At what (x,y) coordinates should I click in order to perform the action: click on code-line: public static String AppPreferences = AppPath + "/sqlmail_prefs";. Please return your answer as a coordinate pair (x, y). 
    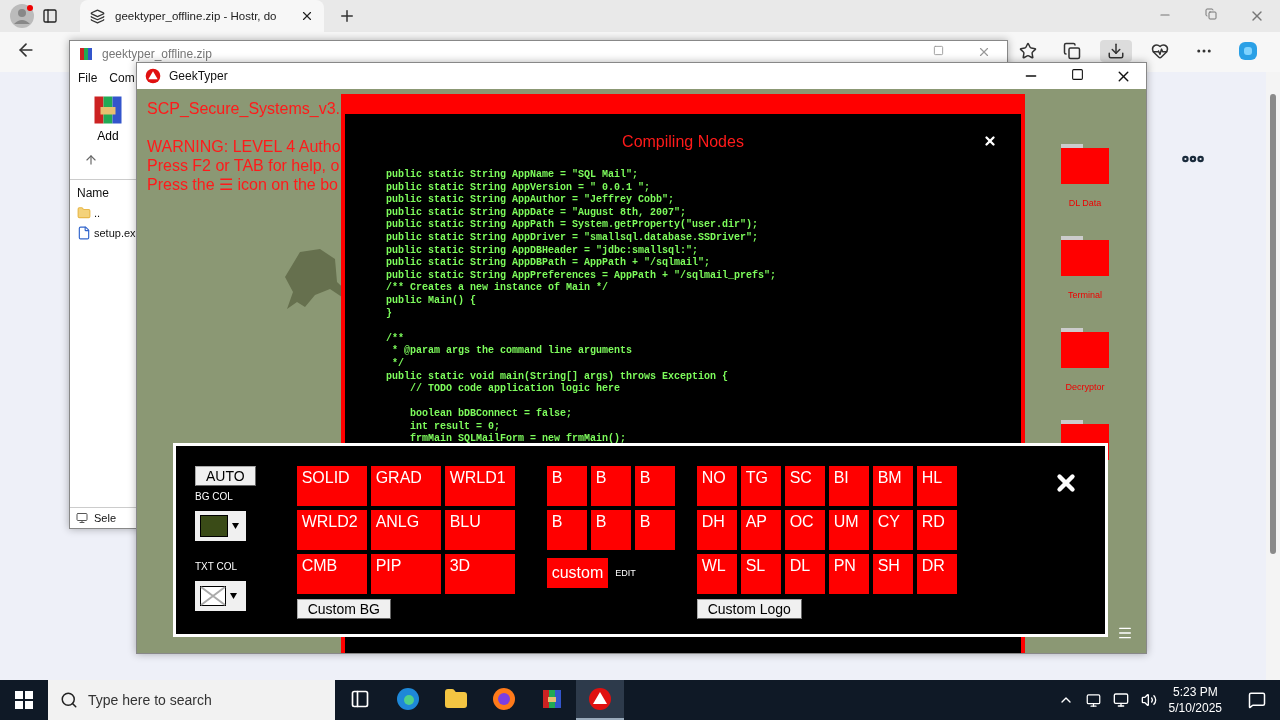
    Looking at the image, I should click on (581, 275).